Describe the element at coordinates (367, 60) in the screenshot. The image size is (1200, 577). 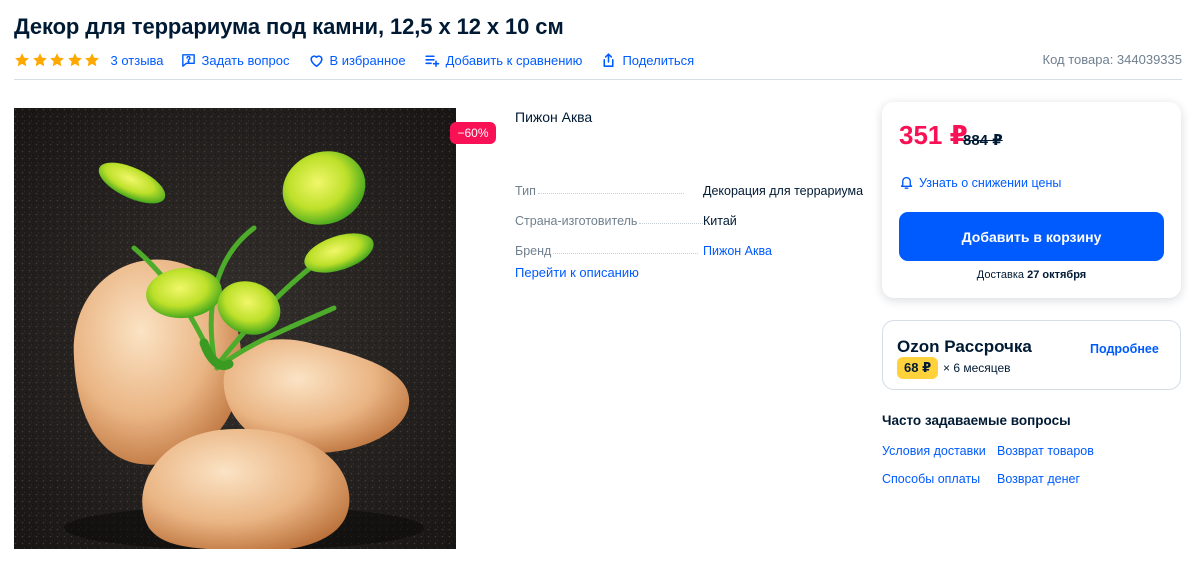
I see `favorites-label: В избранное` at that location.